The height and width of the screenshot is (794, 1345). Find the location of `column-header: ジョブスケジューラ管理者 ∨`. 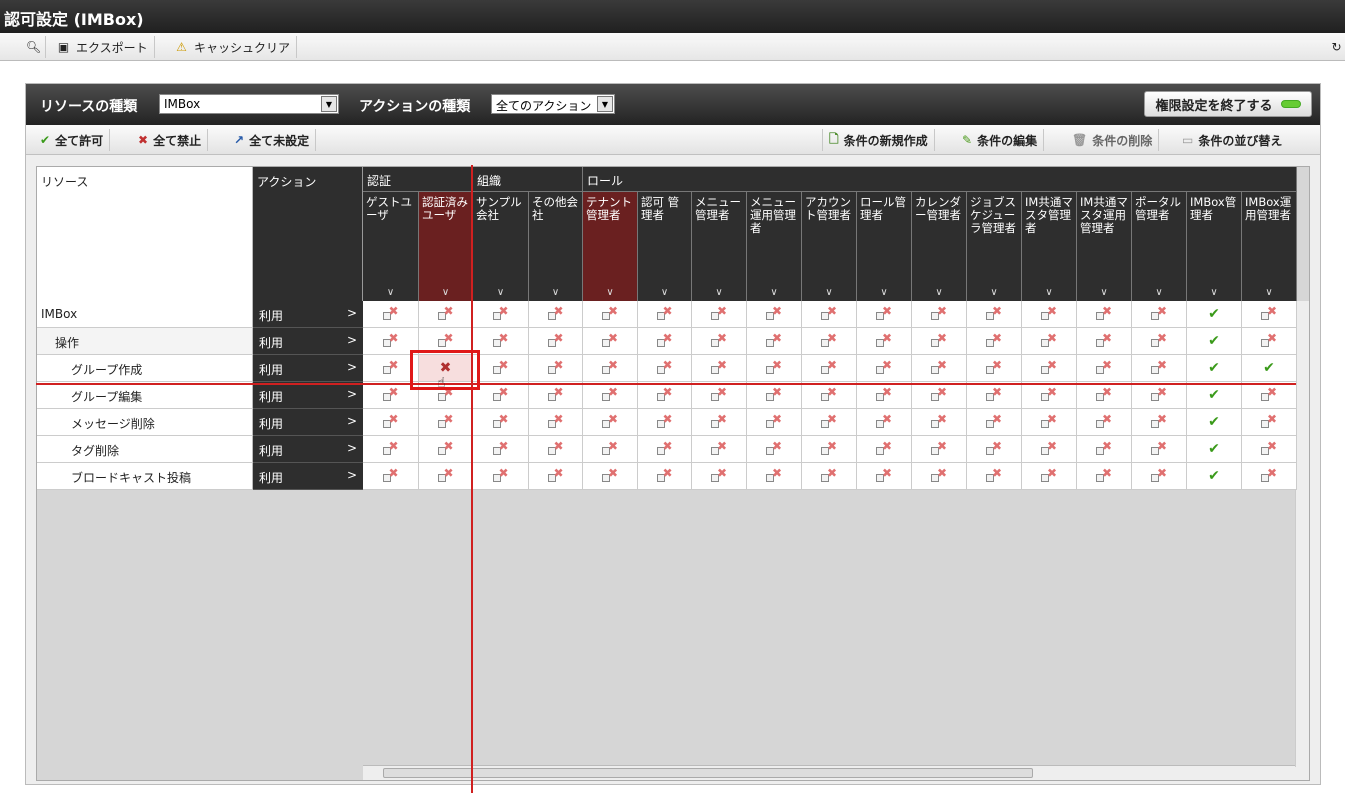

column-header: ジョブスケジューラ管理者 ∨ is located at coordinates (994, 246).